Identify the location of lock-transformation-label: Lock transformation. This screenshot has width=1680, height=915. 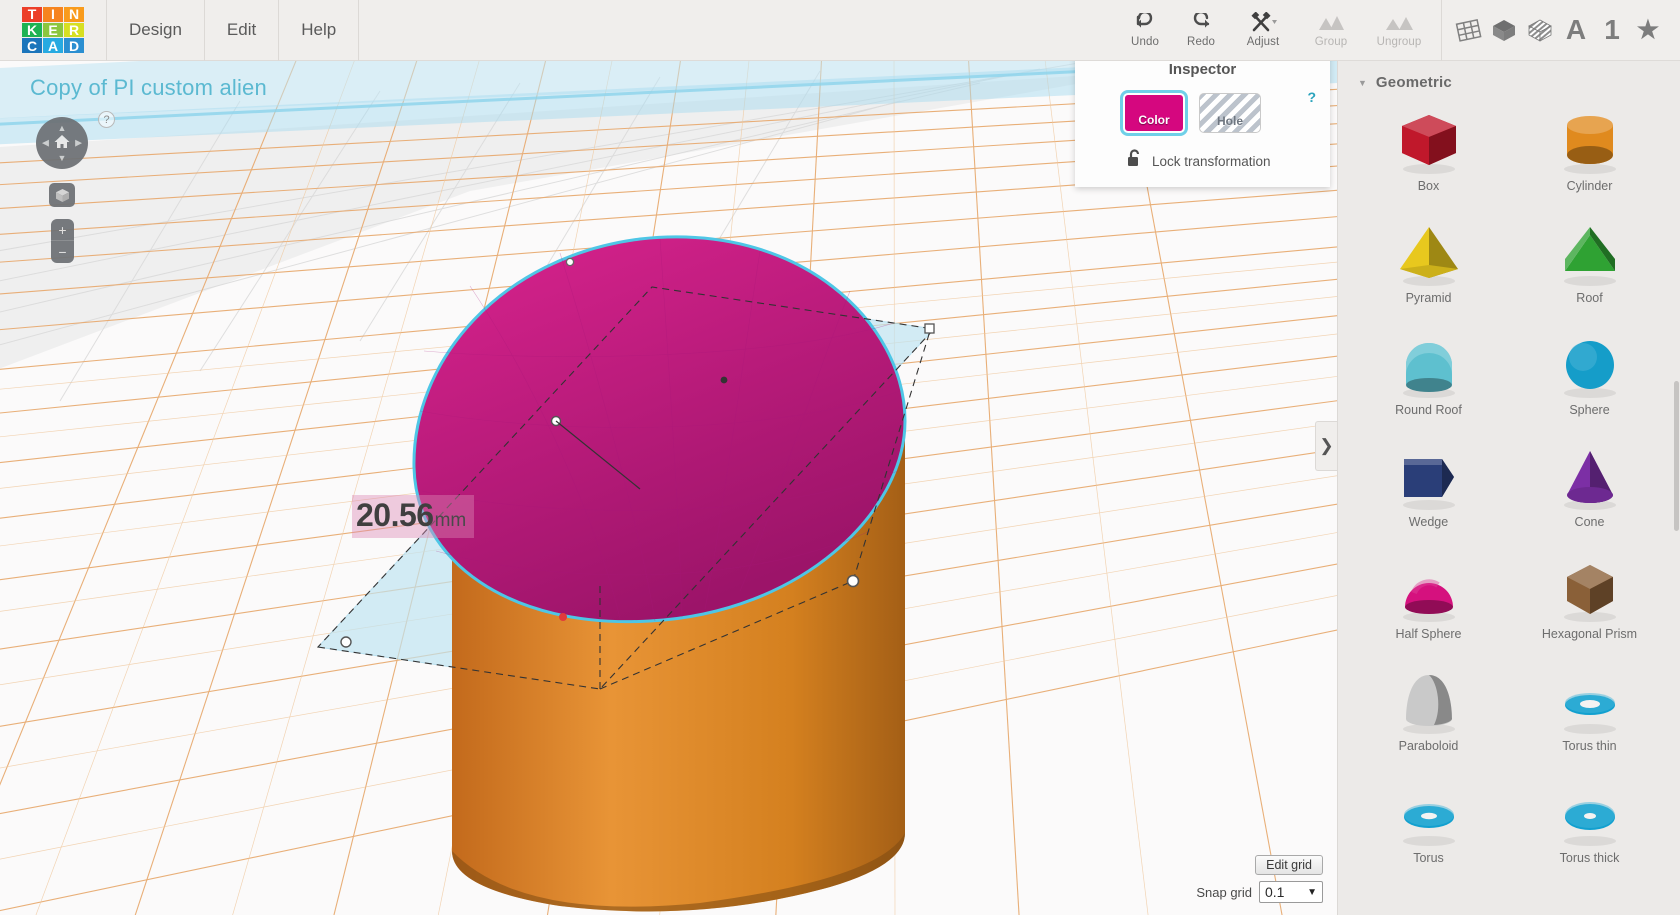
(1211, 161).